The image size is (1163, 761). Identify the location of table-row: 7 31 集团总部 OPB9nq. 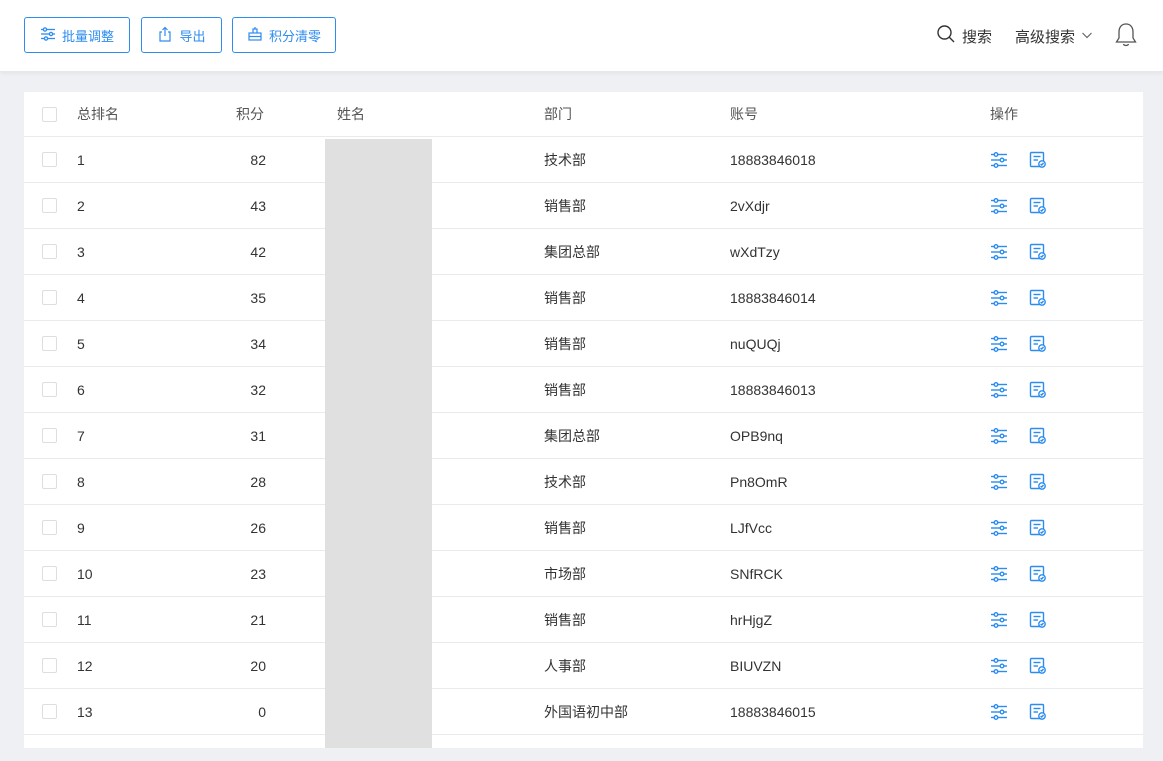
(583, 436).